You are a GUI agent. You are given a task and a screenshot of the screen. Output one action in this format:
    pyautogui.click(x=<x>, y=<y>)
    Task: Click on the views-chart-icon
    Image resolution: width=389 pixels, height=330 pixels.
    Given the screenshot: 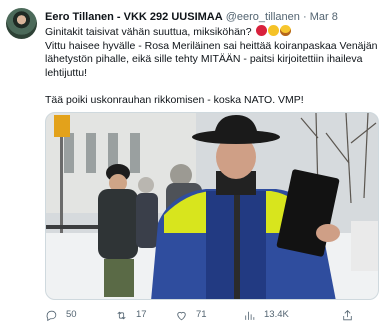 What is the action you would take?
    pyautogui.click(x=250, y=315)
    